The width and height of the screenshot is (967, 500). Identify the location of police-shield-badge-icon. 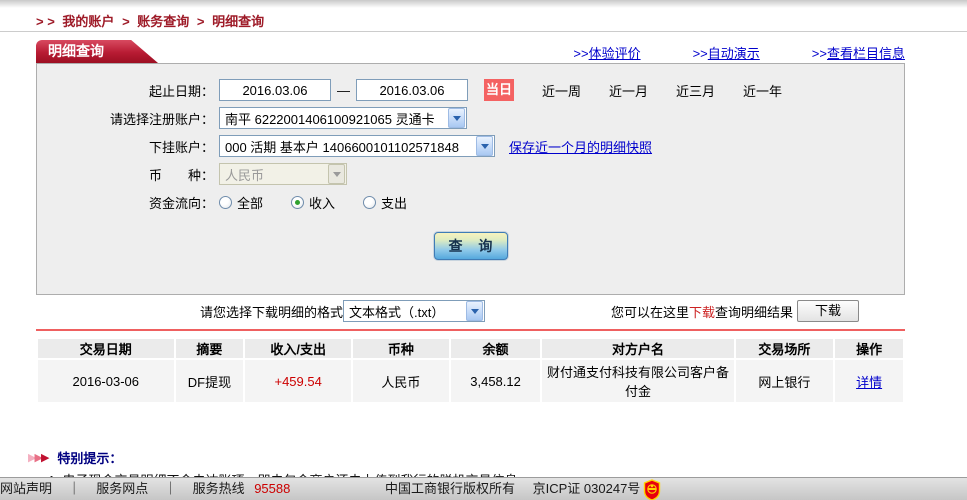
(652, 489).